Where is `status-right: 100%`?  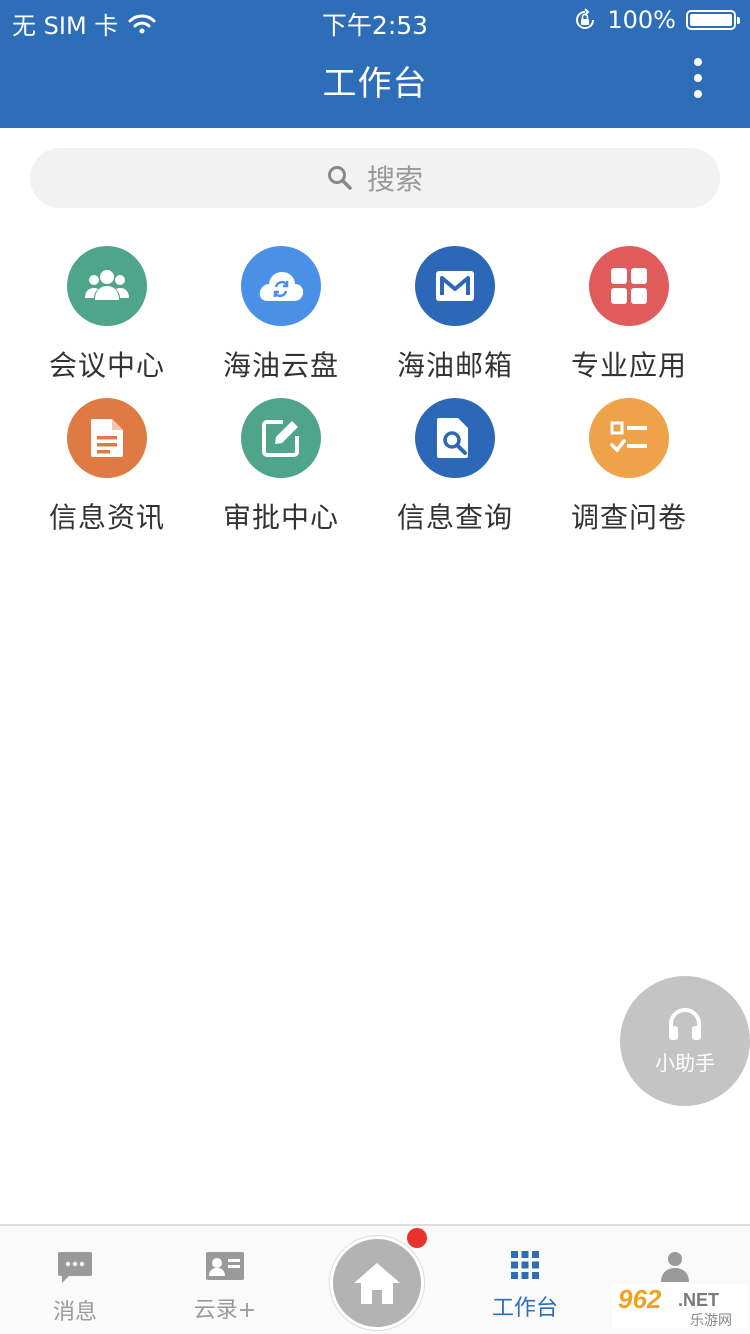 status-right: 100% is located at coordinates (656, 20).